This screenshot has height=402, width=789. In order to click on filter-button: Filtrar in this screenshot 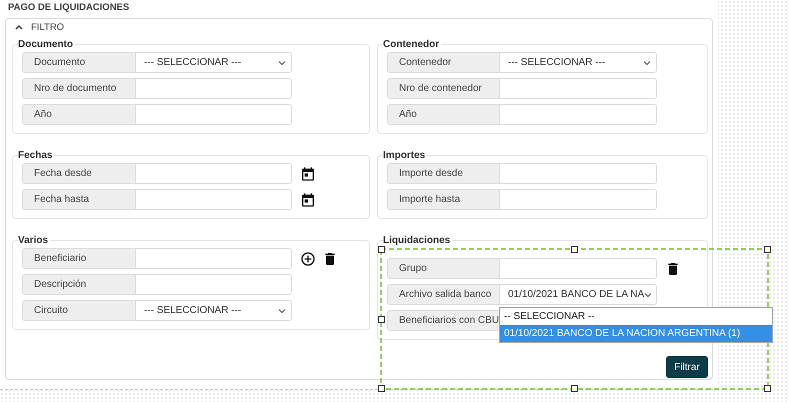, I will do `click(687, 367)`.